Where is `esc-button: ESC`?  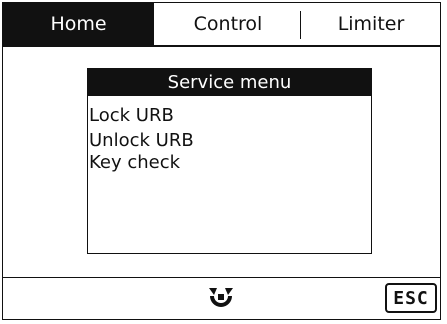 esc-button: ESC is located at coordinates (411, 298).